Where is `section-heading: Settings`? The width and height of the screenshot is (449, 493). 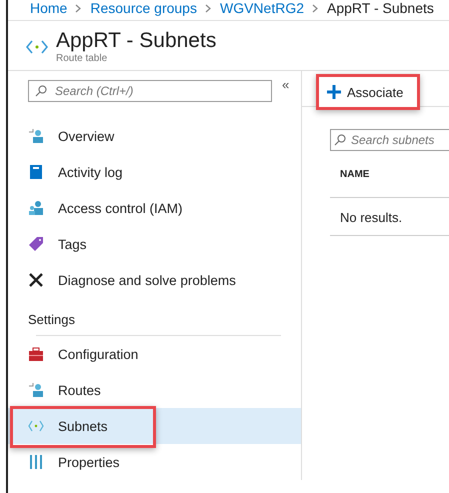
section-heading: Settings is located at coordinates (51, 320).